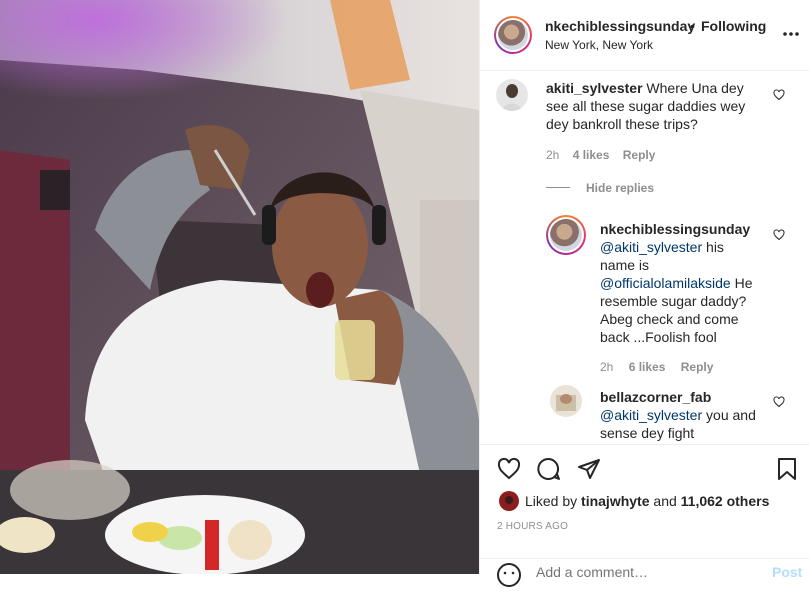  Describe the element at coordinates (620, 26) in the screenshot. I see `author-username: nkechiblessingsunday` at that location.